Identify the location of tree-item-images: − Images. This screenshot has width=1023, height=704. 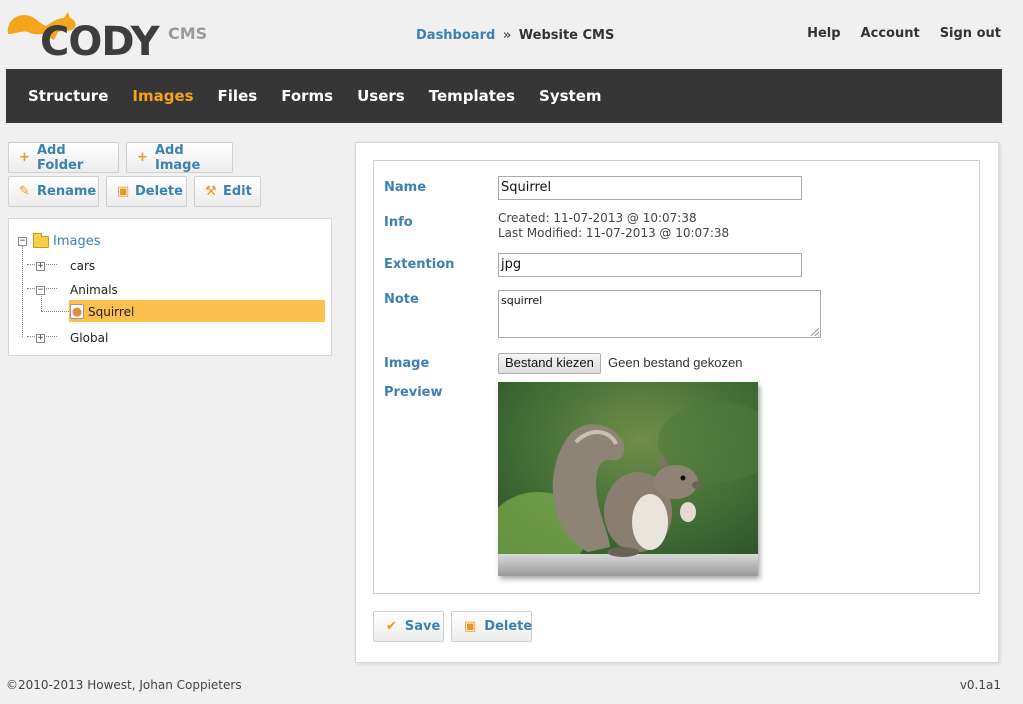
(59, 240).